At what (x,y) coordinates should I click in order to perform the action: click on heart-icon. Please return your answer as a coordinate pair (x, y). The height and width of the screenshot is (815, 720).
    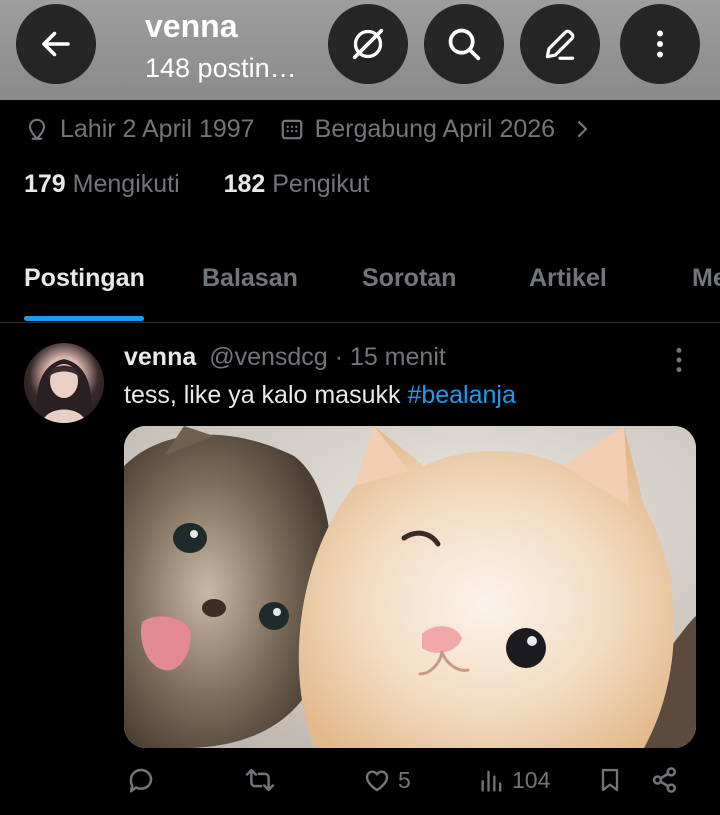
    Looking at the image, I should click on (377, 781).